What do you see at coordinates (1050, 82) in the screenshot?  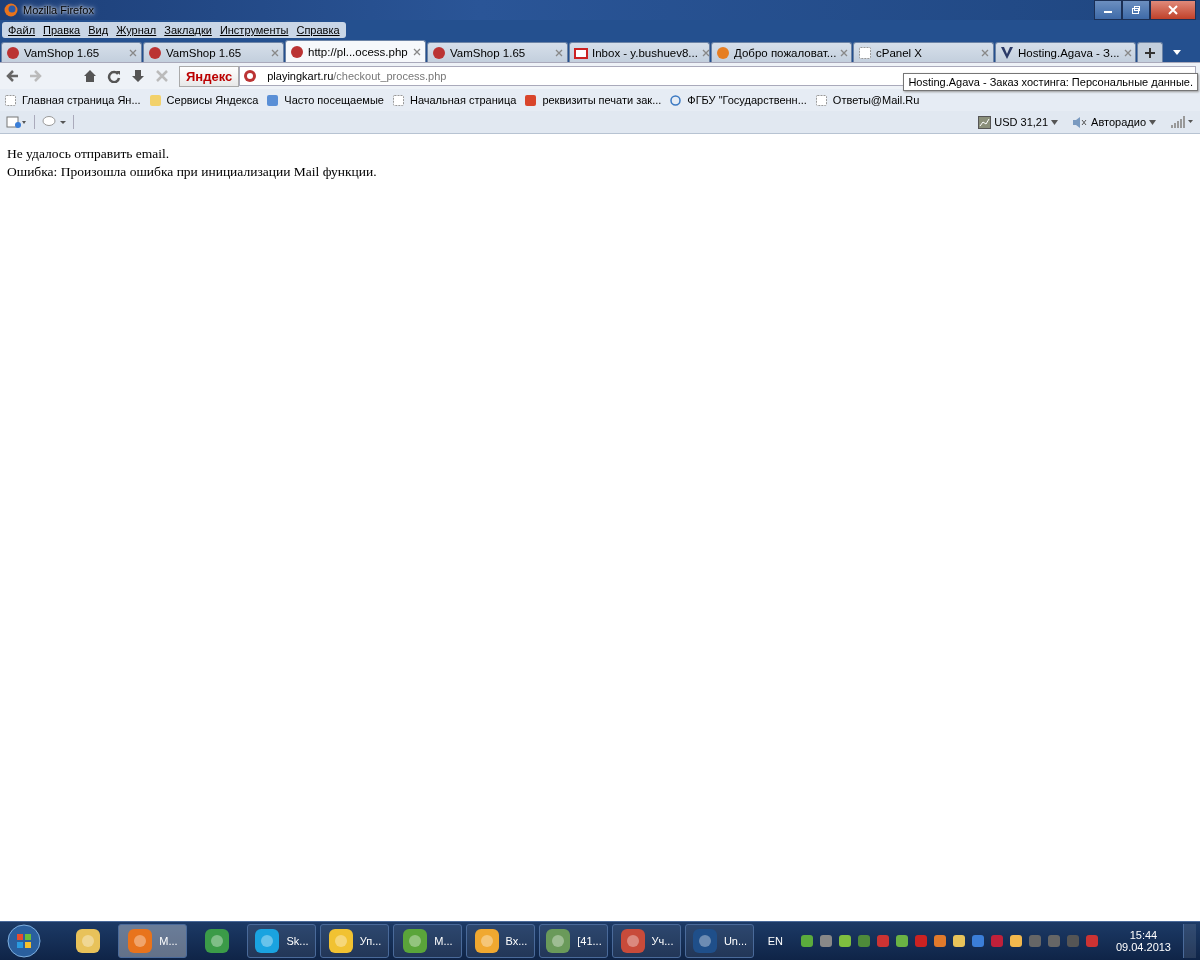 I see `tooltip: Hosting.Agava - Заказ хостинга: Персональные данные.` at bounding box center [1050, 82].